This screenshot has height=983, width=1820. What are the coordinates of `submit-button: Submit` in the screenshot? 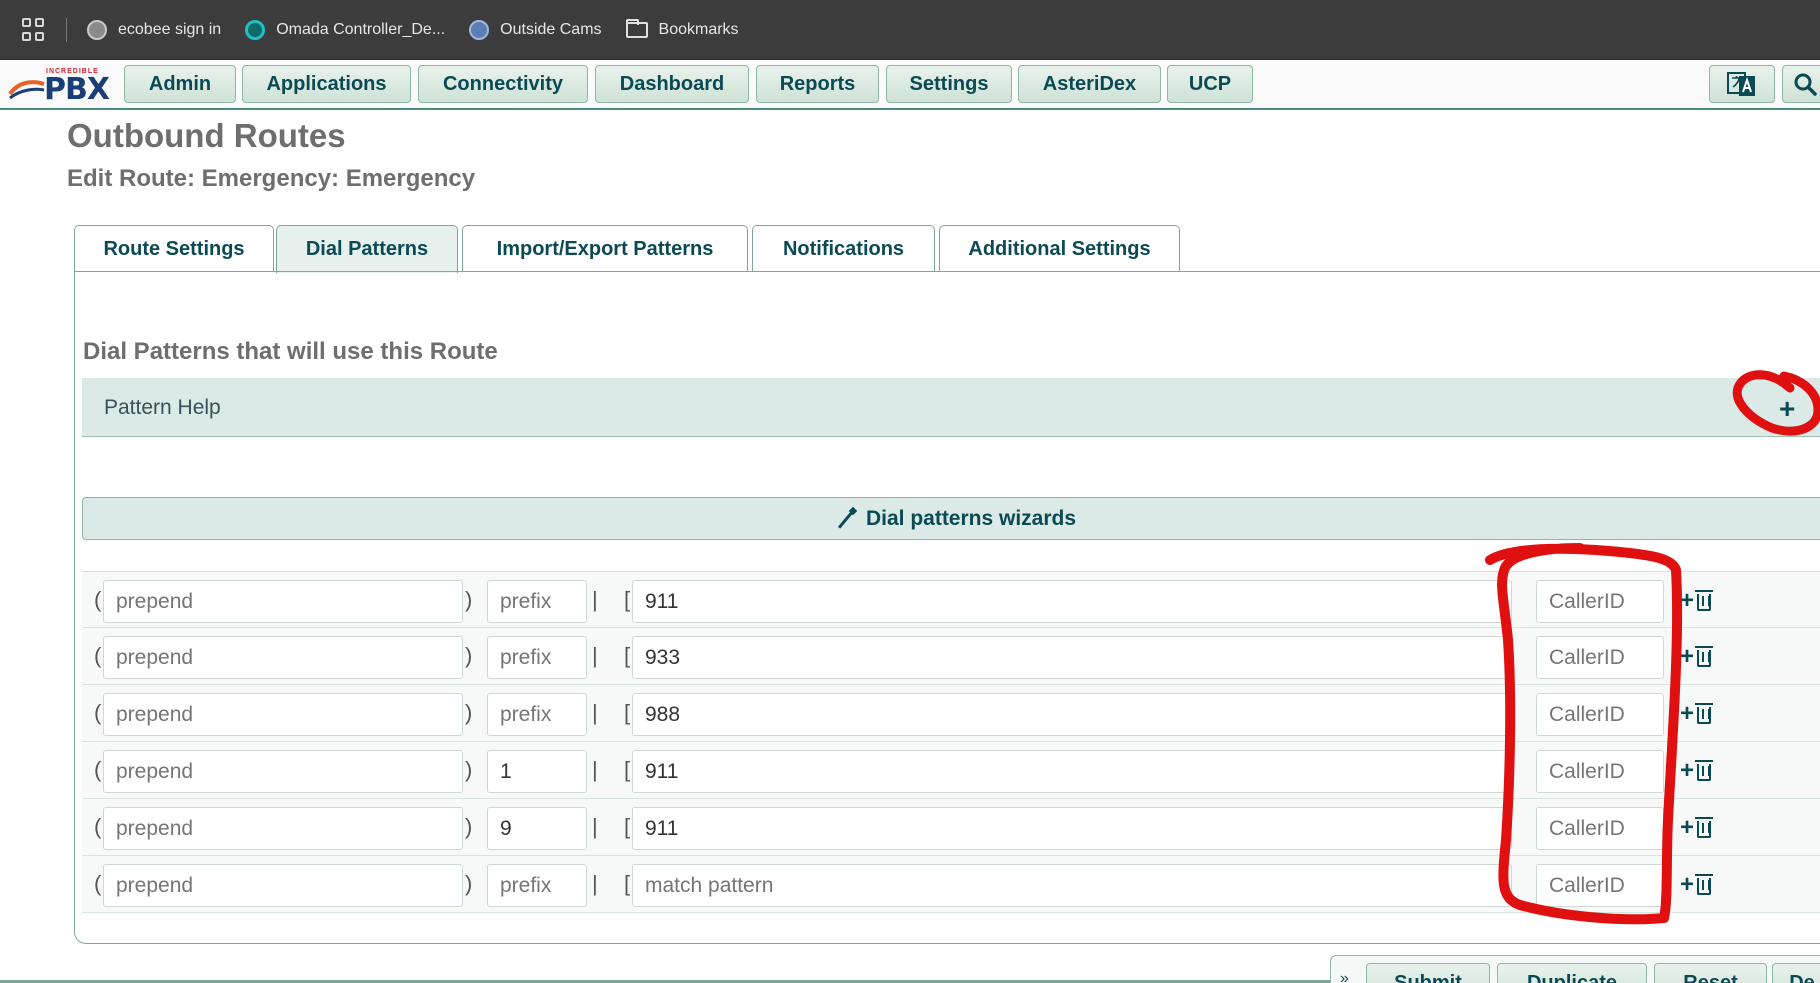 It's located at (1428, 973).